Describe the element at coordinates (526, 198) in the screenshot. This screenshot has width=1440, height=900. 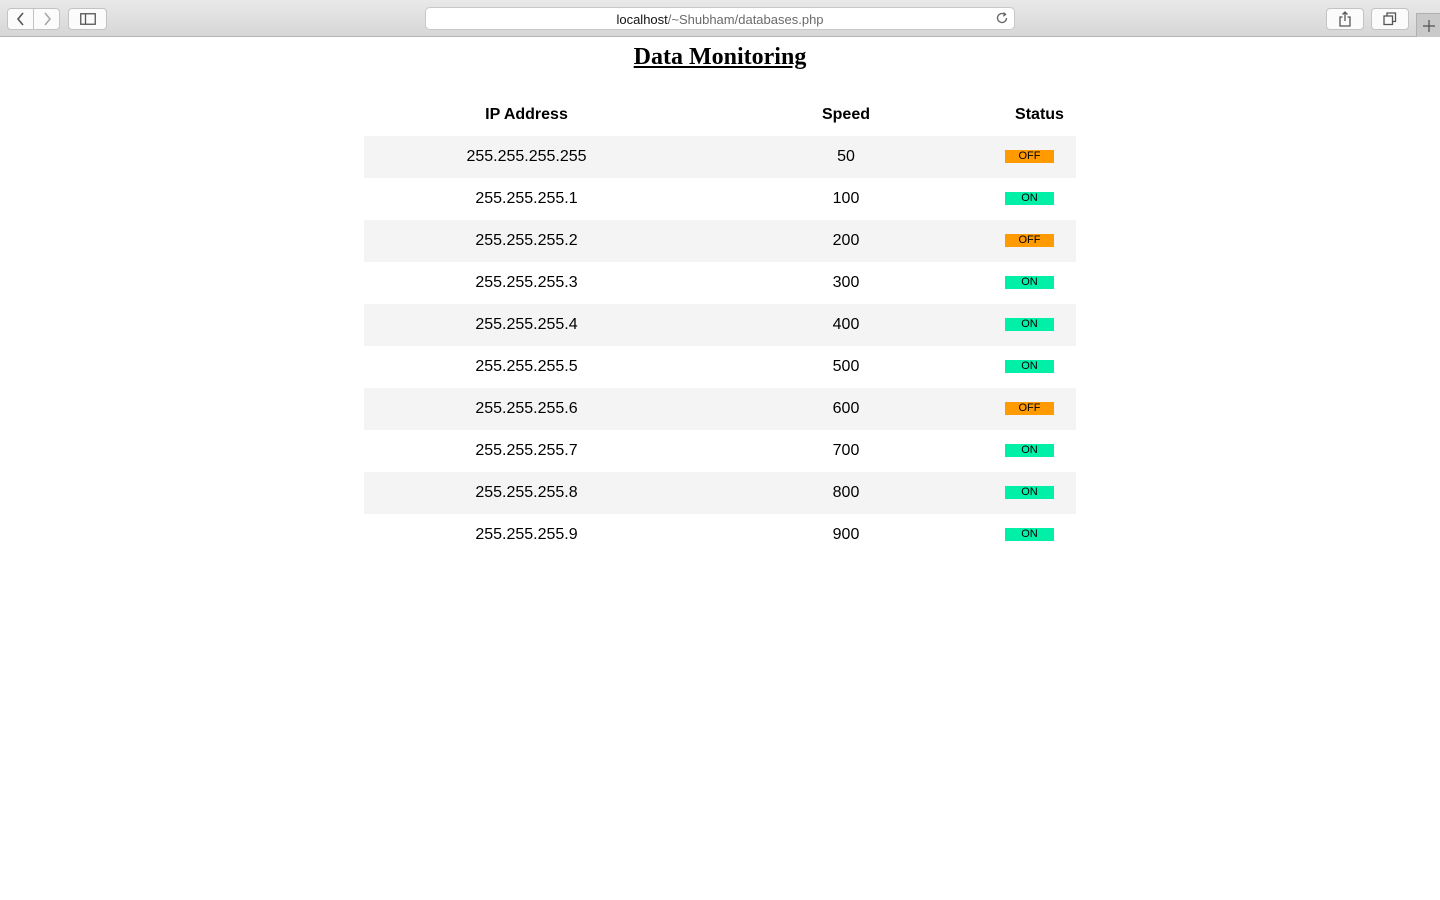
I see `ip-address-cell: 255.255.255.1` at that location.